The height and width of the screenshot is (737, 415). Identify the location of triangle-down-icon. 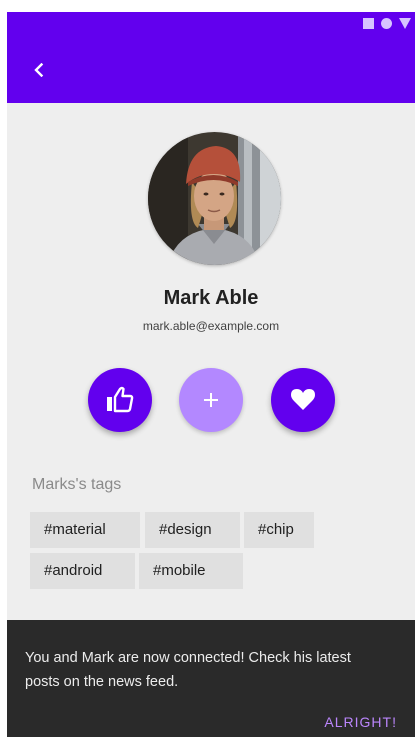
(405, 23).